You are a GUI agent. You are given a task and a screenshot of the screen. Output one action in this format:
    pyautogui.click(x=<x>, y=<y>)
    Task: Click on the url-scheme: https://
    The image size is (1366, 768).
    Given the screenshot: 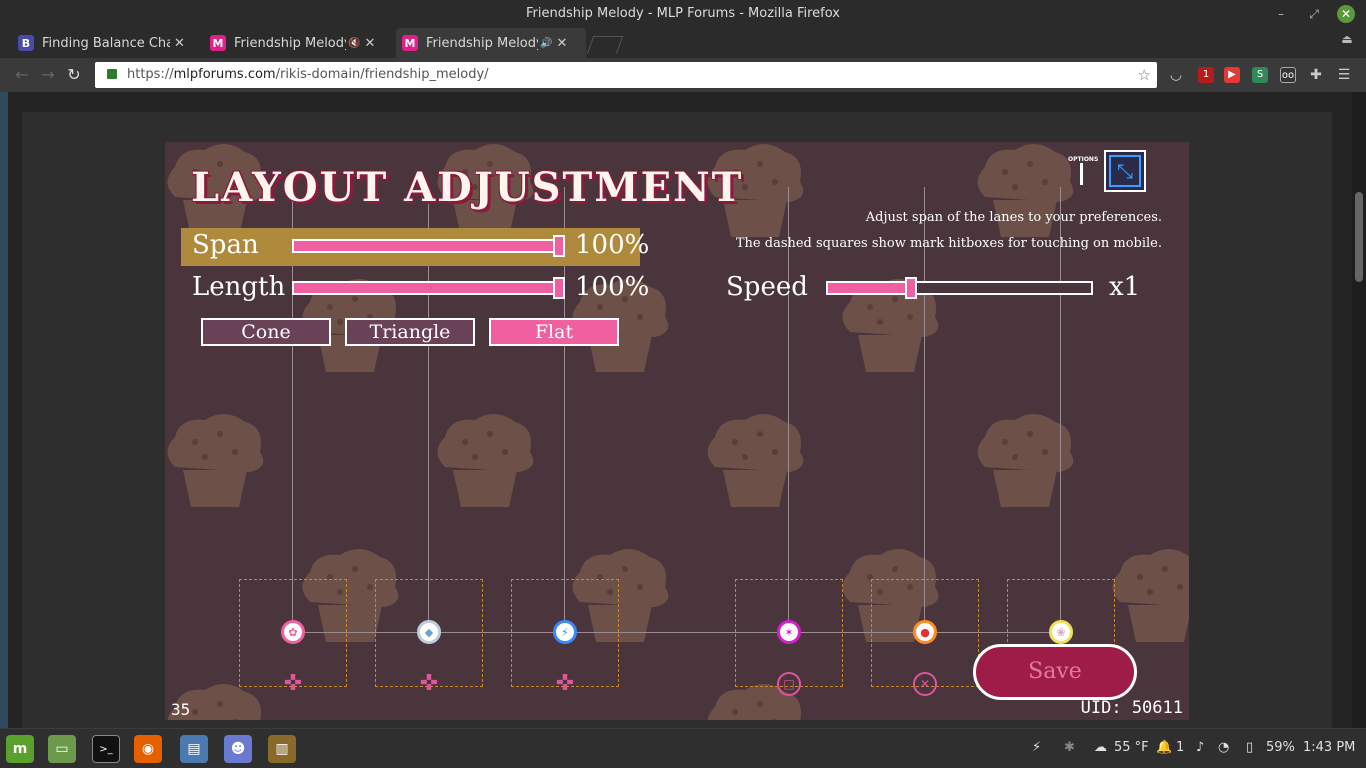 What is the action you would take?
    pyautogui.click(x=150, y=74)
    